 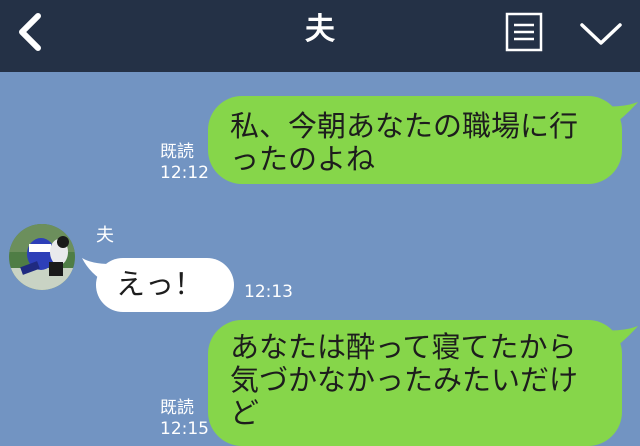 What do you see at coordinates (105, 235) in the screenshot?
I see `sender-name: 夫` at bounding box center [105, 235].